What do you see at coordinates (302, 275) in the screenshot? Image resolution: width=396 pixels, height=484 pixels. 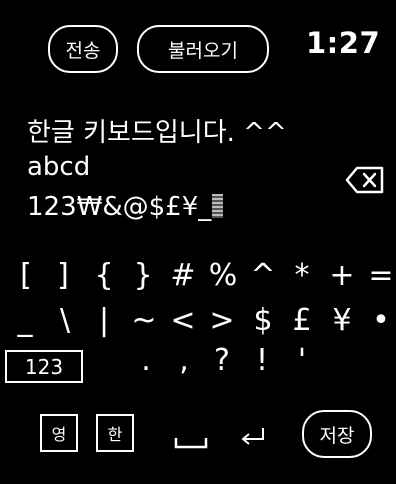 I see `key: *` at bounding box center [302, 275].